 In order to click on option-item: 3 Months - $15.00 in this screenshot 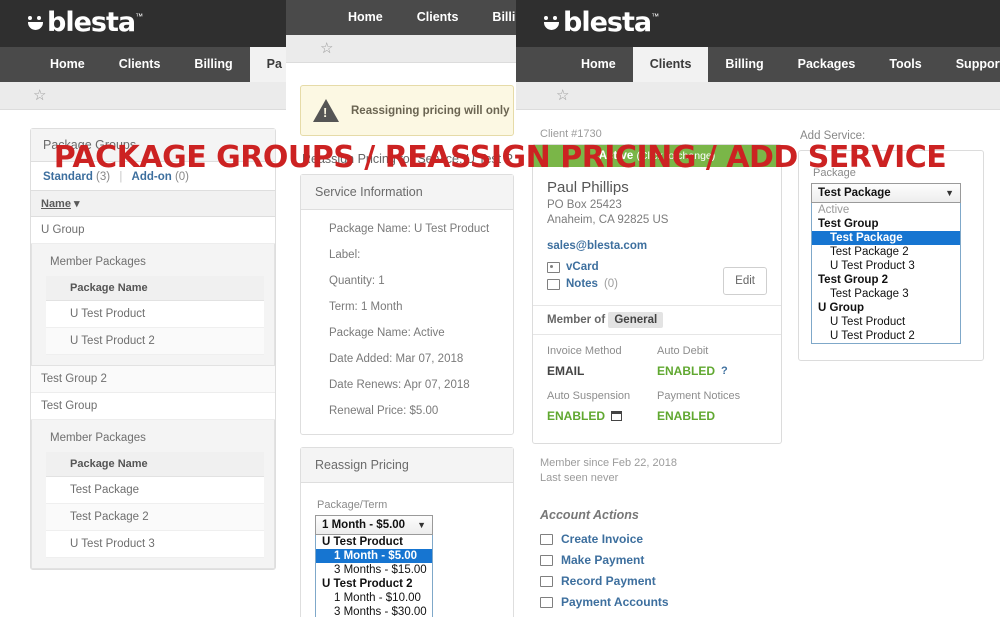, I will do `click(374, 570)`.